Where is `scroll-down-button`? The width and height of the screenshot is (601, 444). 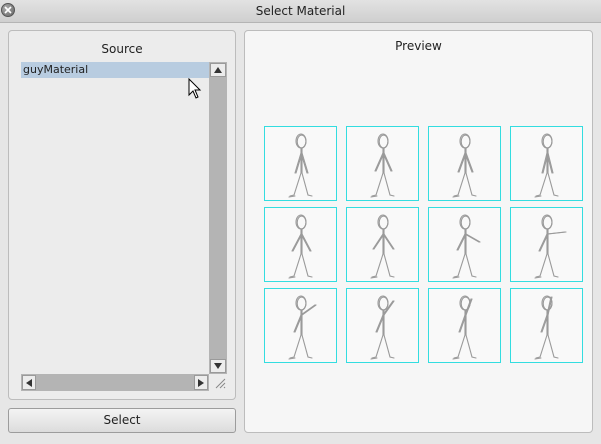
scroll-down-button is located at coordinates (218, 366).